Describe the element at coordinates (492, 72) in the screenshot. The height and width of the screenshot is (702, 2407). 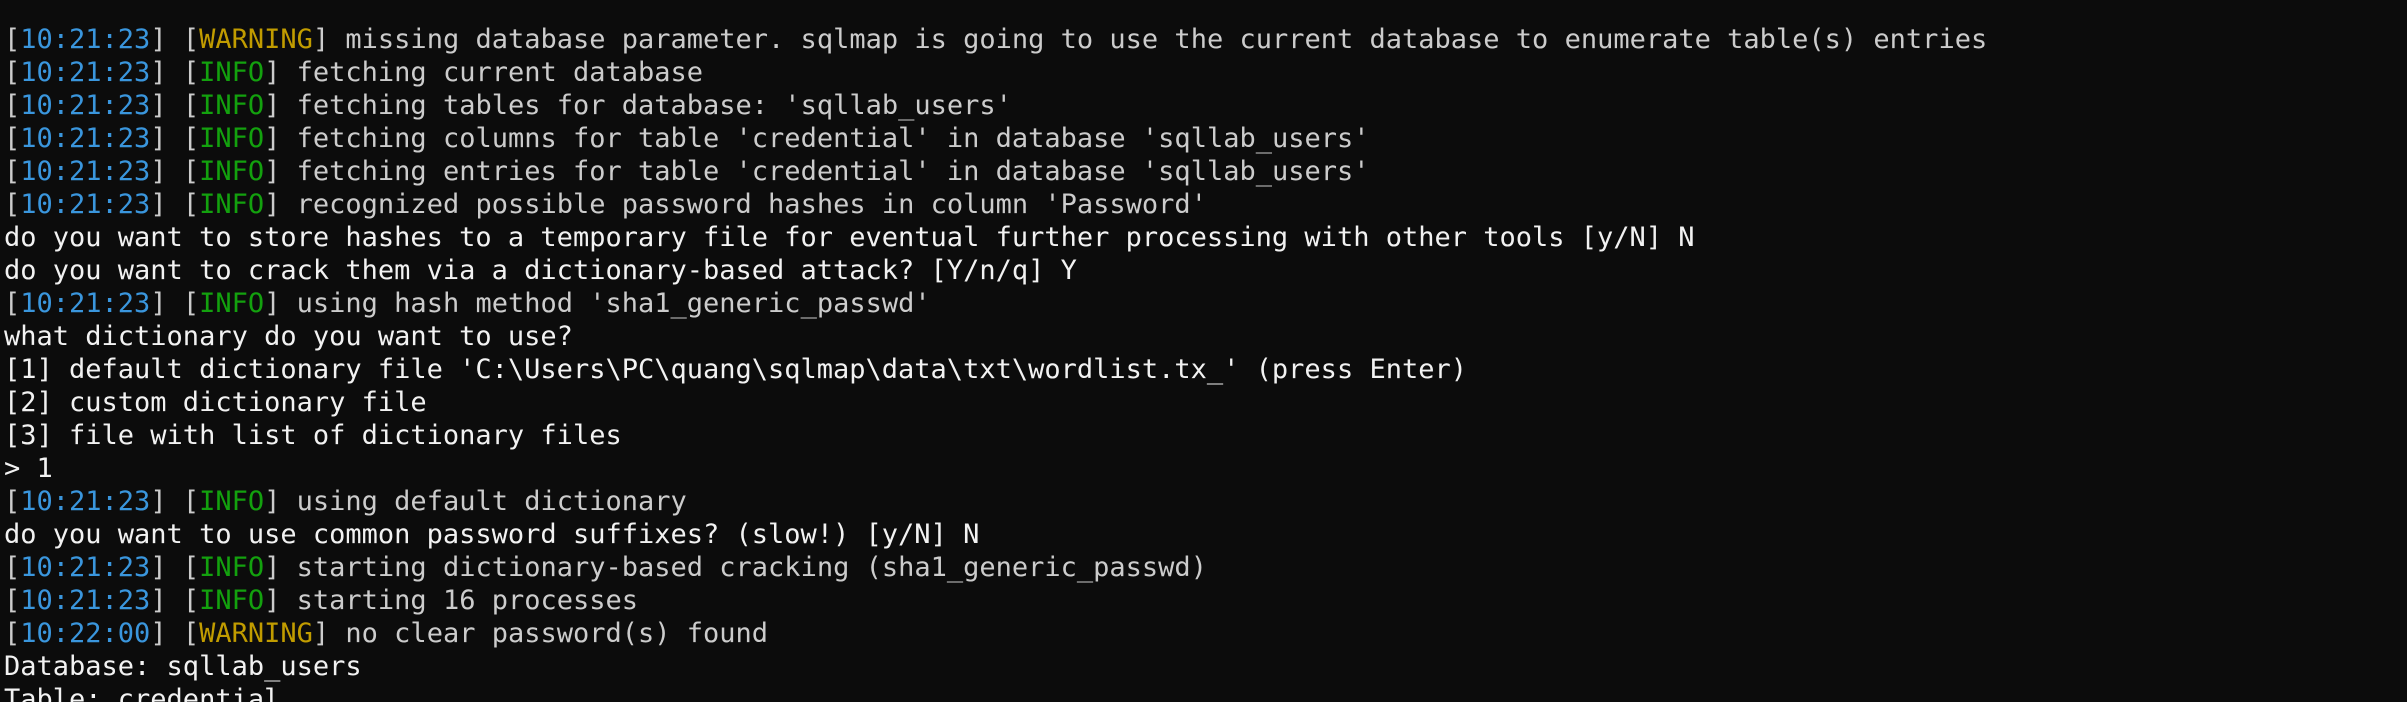
I see `log-message: fetching current database` at that location.